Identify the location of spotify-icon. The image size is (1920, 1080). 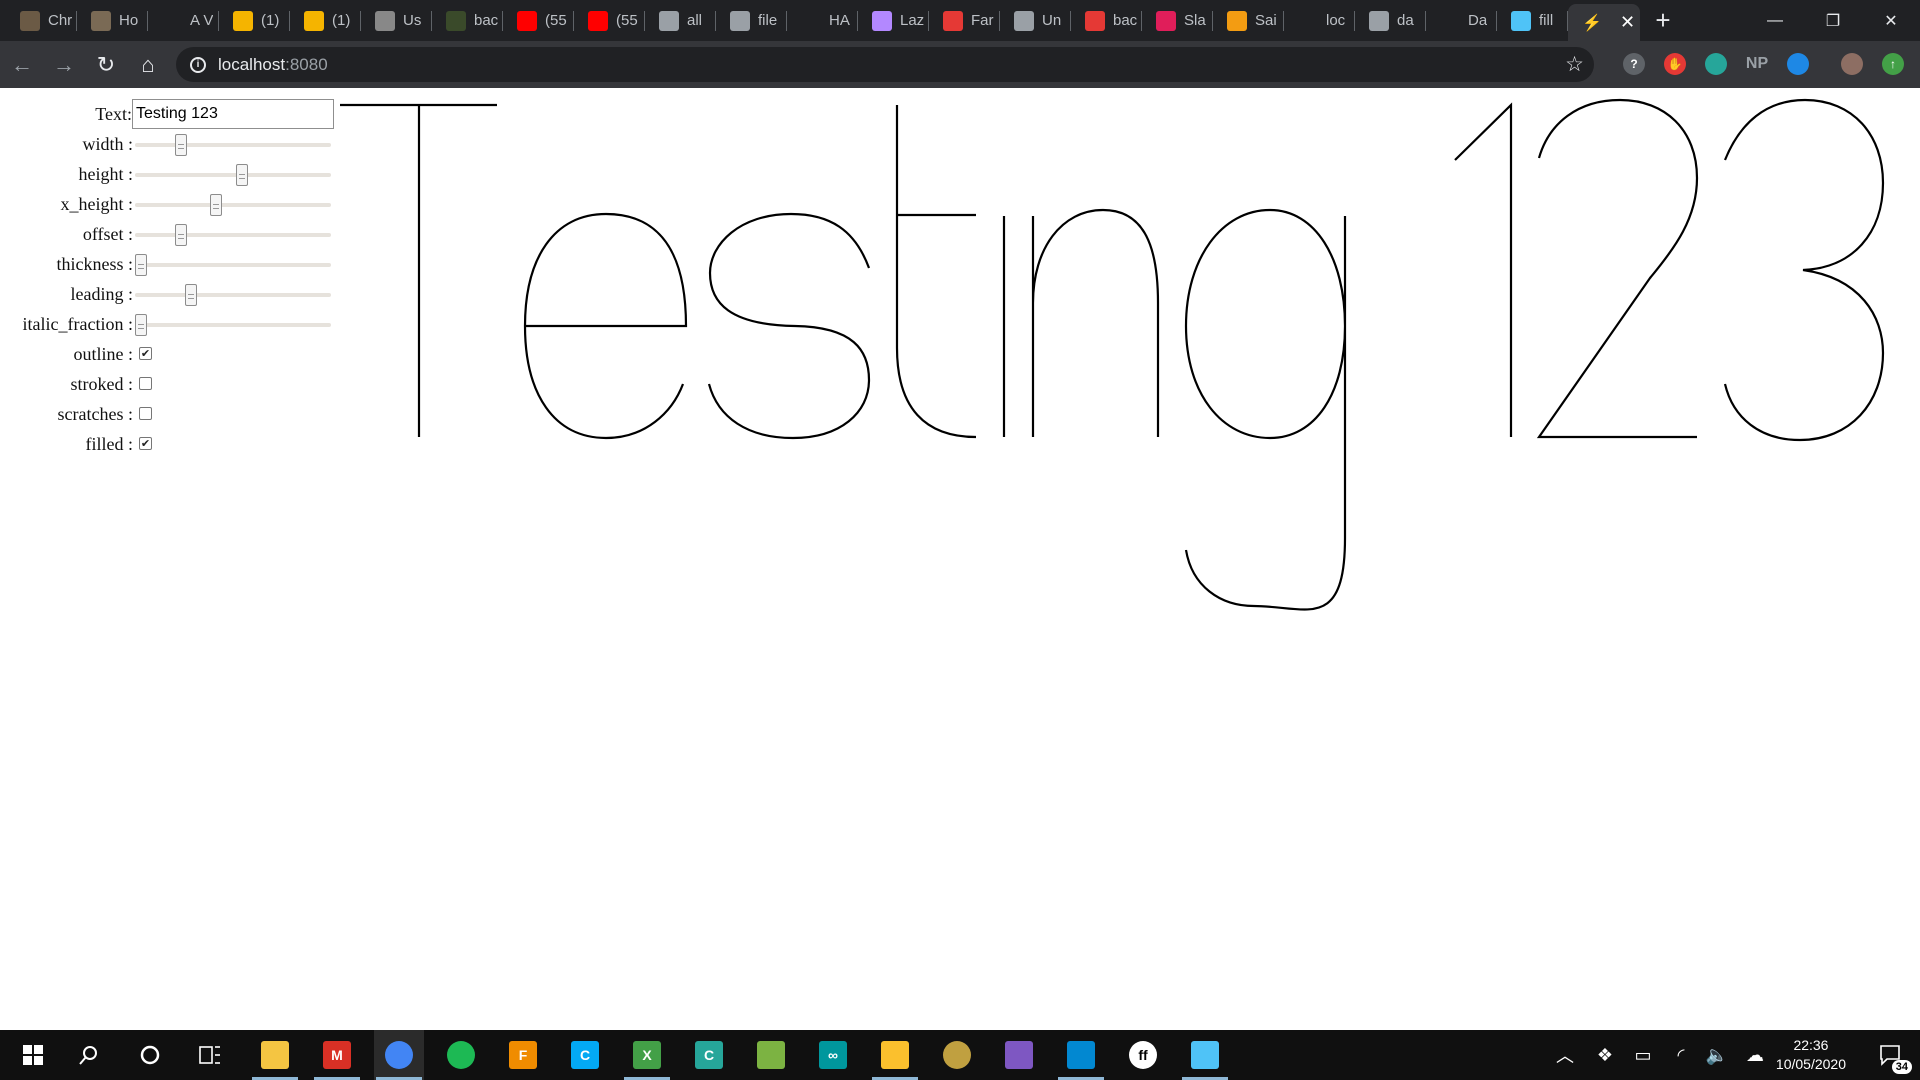
(461, 1055).